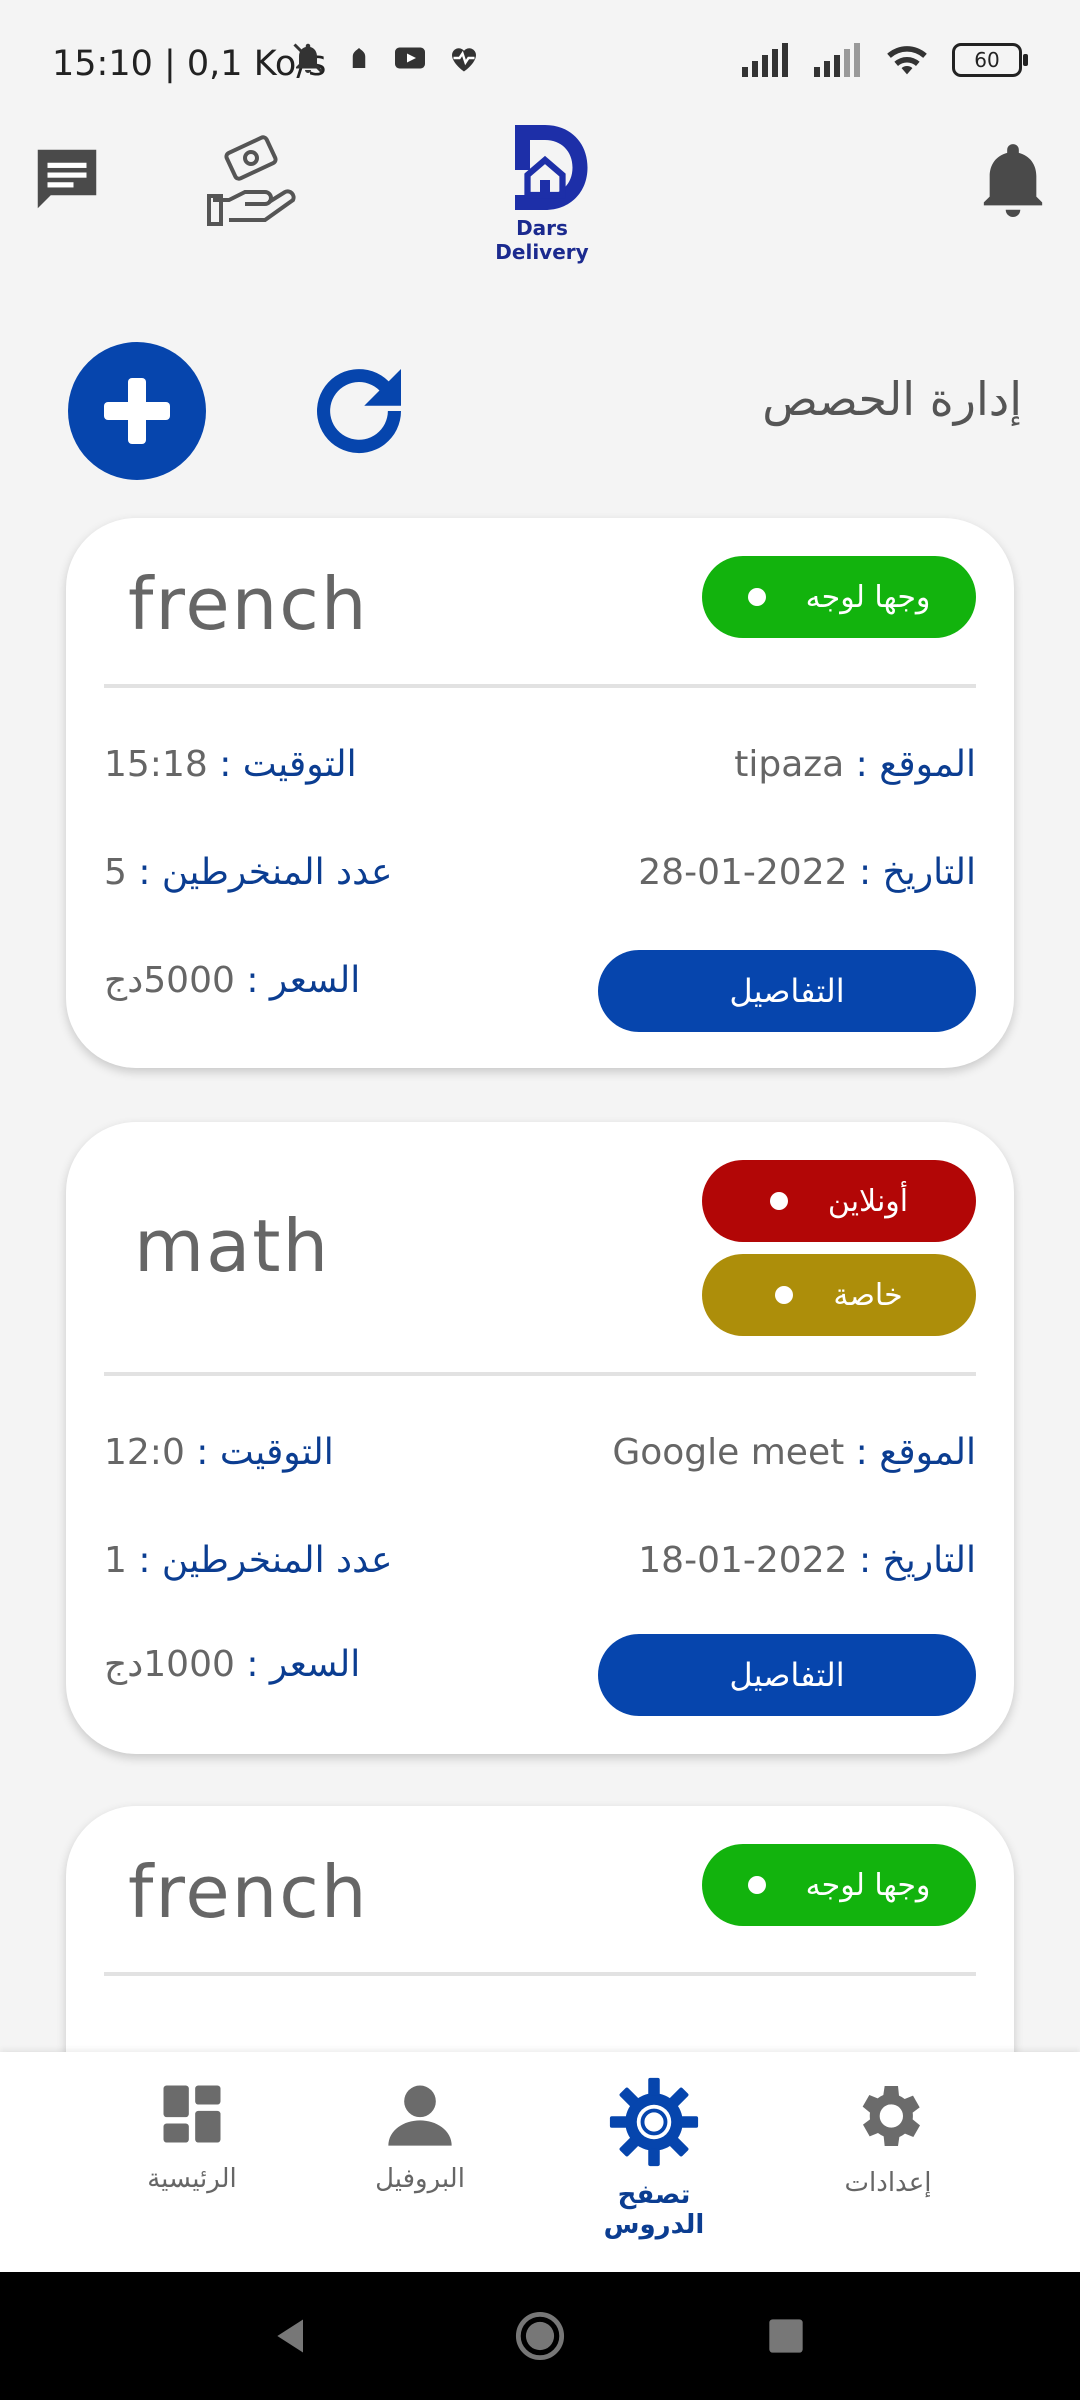 The image size is (1080, 2400). I want to click on battery-indicator: 60, so click(990, 60).